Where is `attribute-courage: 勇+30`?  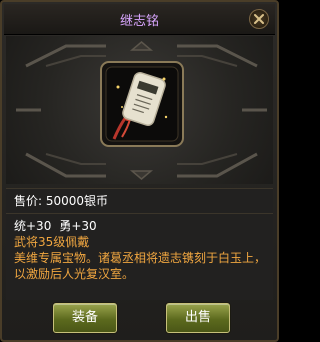 attribute-courage: 勇+30 is located at coordinates (78, 226).